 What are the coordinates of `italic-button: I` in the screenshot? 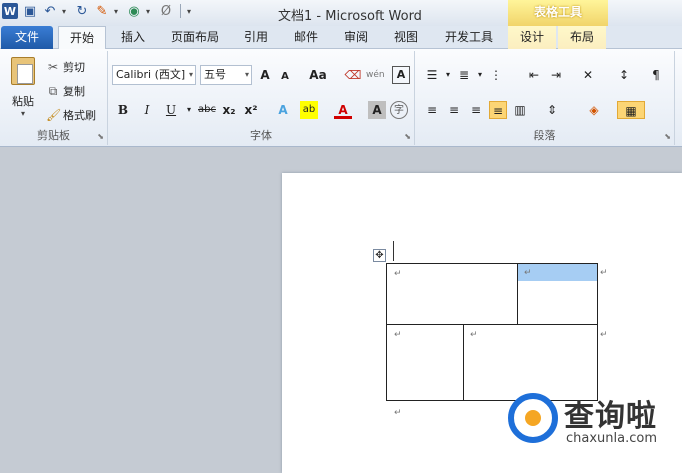 It's located at (147, 110).